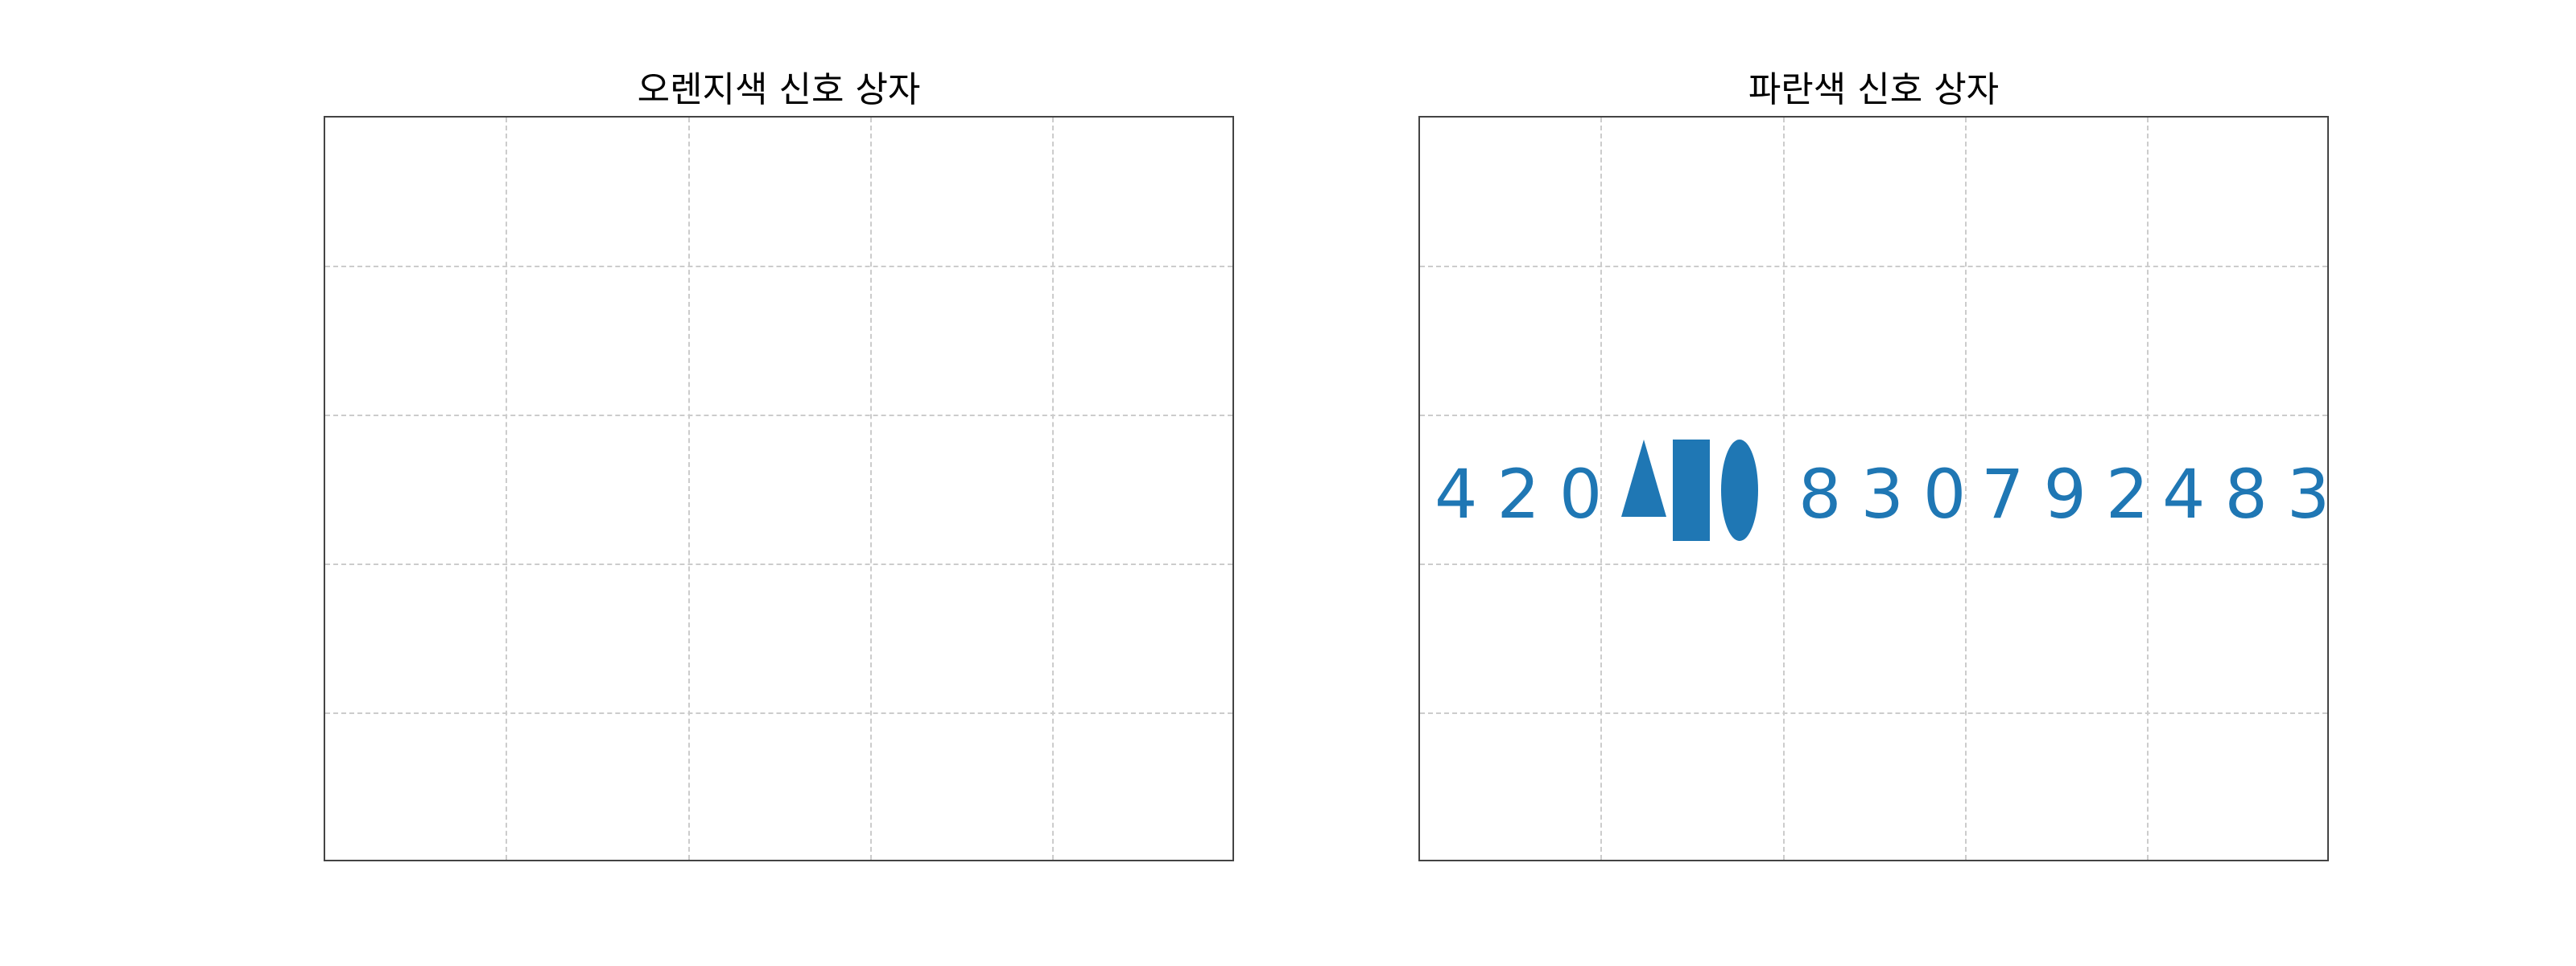  Describe the element at coordinates (2244, 494) in the screenshot. I see `signal-number: 483` at that location.